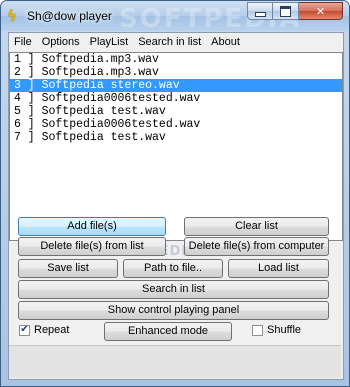 The height and width of the screenshot is (387, 350). Describe the element at coordinates (109, 42) in the screenshot. I see `menu-playlist: PlayList` at that location.